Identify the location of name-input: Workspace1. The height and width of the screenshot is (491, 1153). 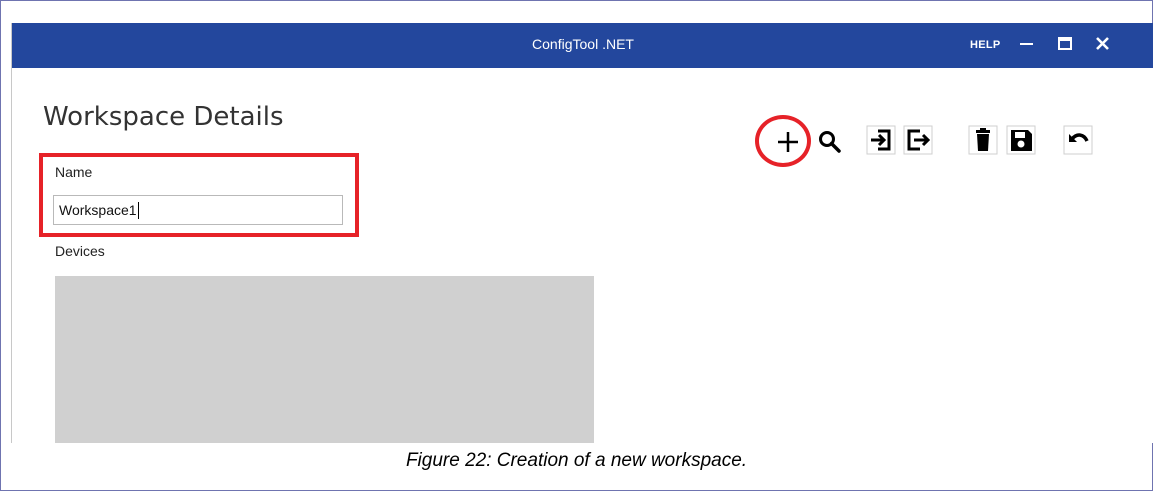
(198, 210).